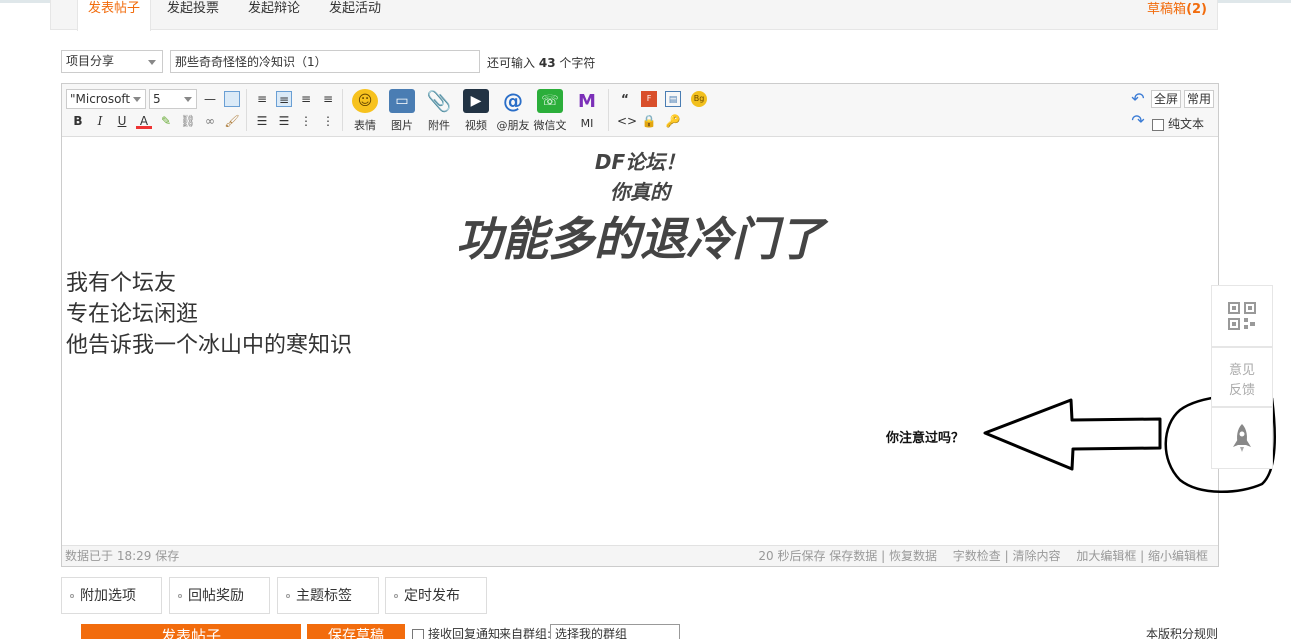 The image size is (1291, 639). I want to click on submit-post-button: 发表帖子, so click(191, 631).